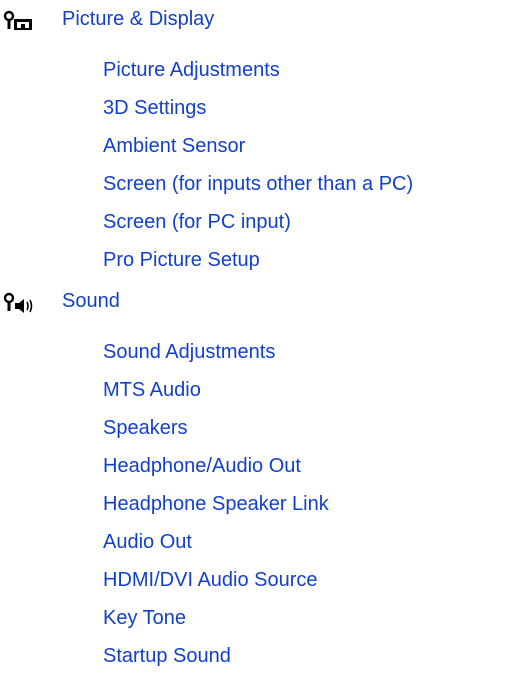 The image size is (517, 675). Describe the element at coordinates (210, 580) in the screenshot. I see `menu-item-hdmi-dvi-audio-source: HDMI/DVI Audio Source` at that location.